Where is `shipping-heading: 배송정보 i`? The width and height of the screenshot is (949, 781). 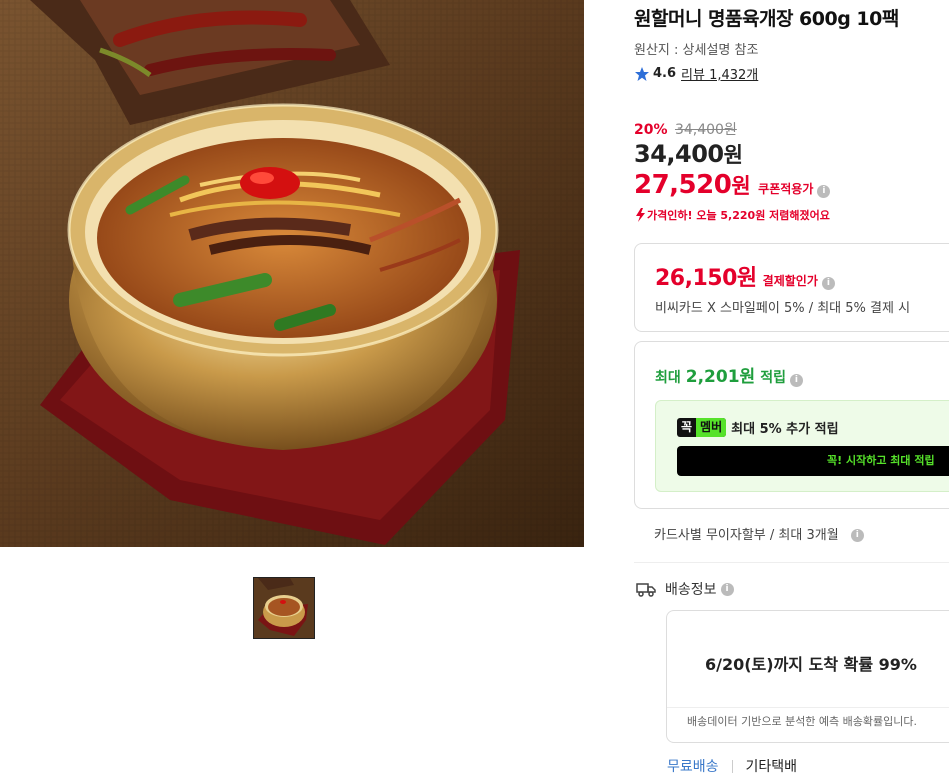 shipping-heading: 배송정보 i is located at coordinates (685, 589).